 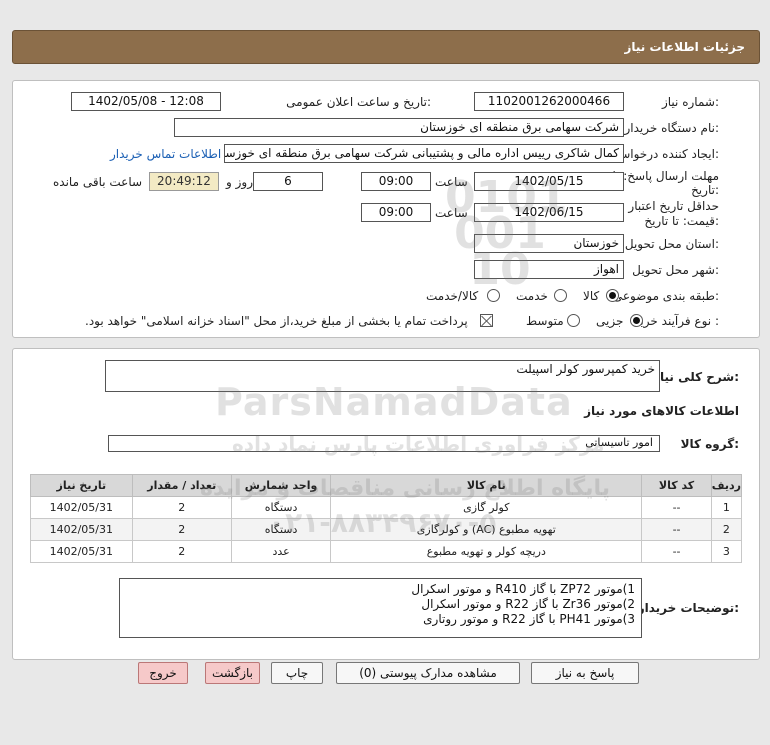 I want to click on purchase-medium-label: متوسط, so click(x=545, y=321).